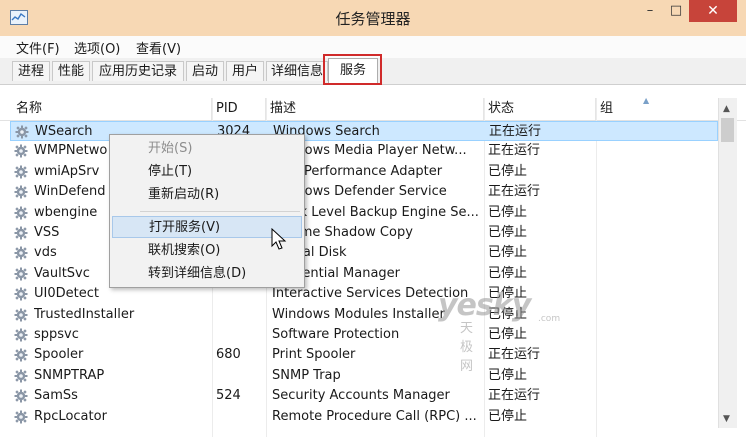 This screenshot has height=437, width=746. I want to click on service-name: Spooler, so click(59, 355).